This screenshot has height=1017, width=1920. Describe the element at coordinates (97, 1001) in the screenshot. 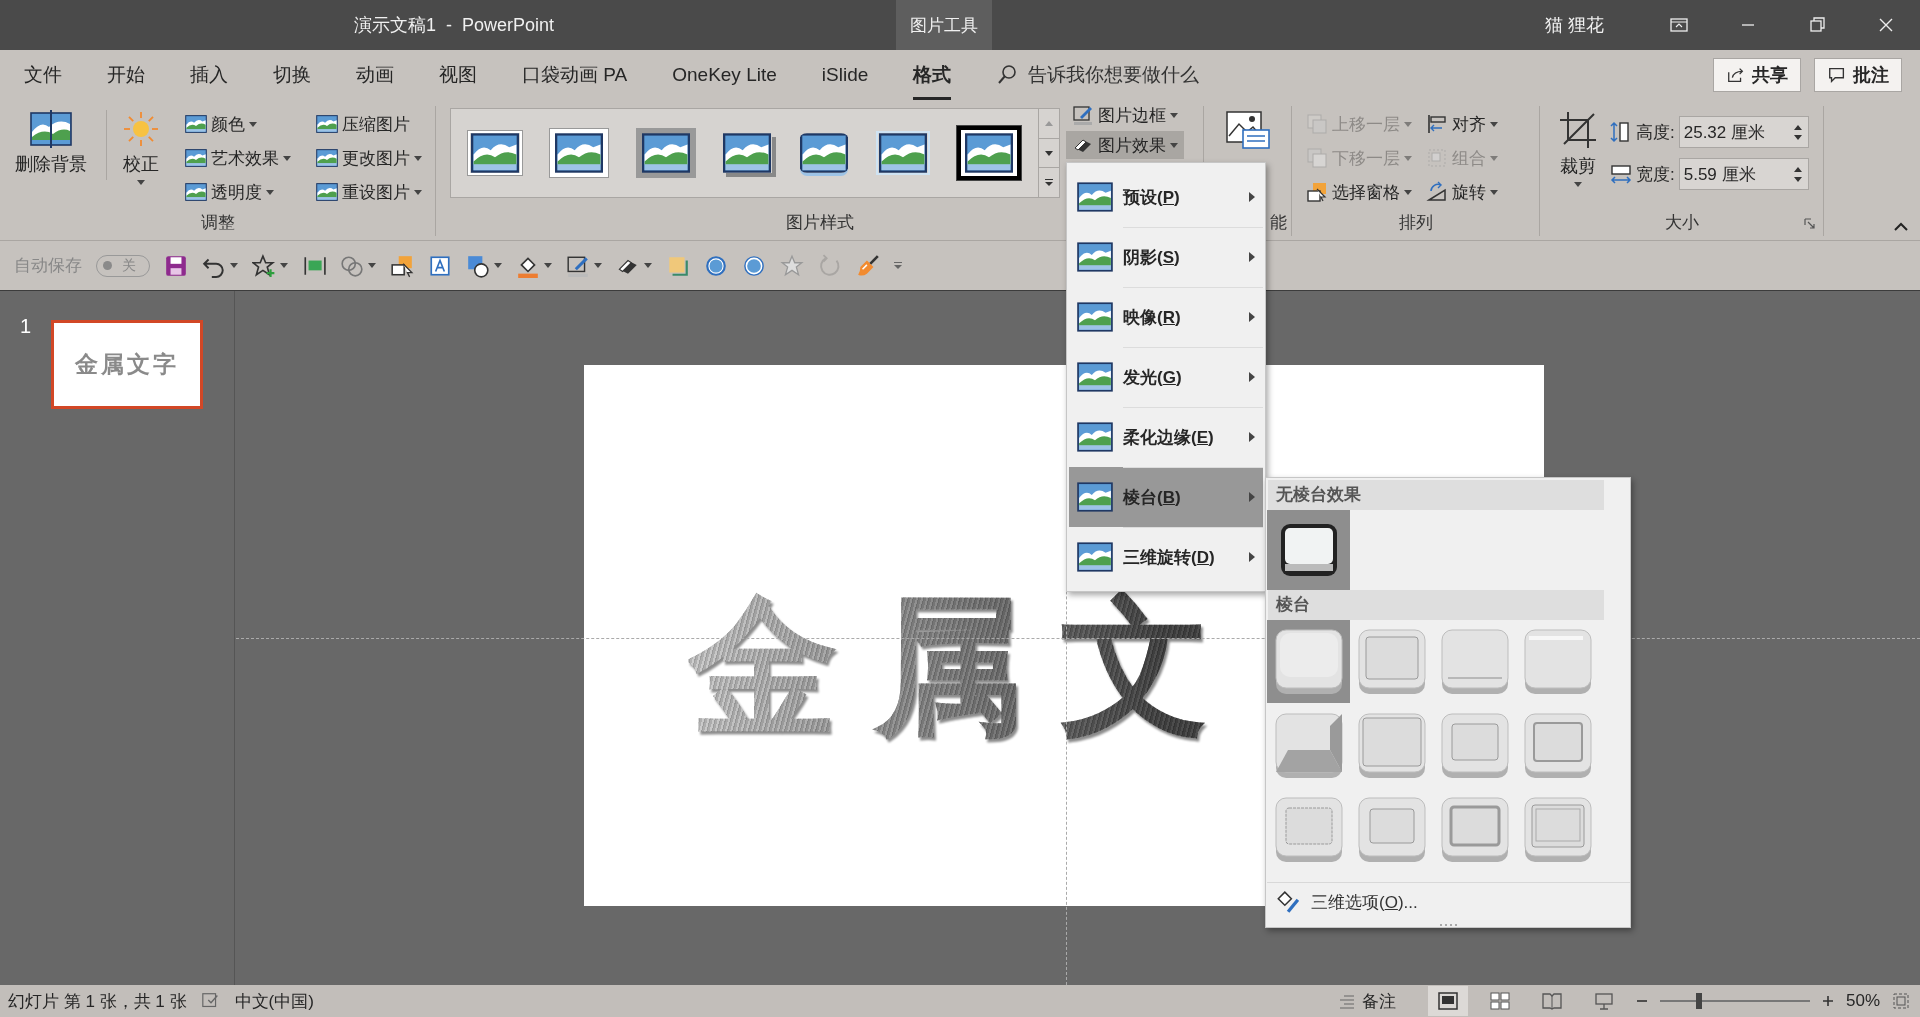

I see `slide-info: 幻灯片 第 1 张，共 1 张` at that location.